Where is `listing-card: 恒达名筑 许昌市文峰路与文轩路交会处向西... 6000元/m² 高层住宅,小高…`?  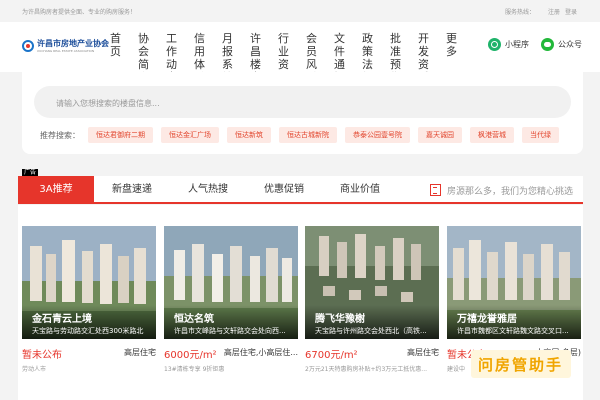 listing-card: 恒达名筑 许昌市文峰路与文轩路交会处向西... 6000元/m² 高层住宅,小高… is located at coordinates (231, 299).